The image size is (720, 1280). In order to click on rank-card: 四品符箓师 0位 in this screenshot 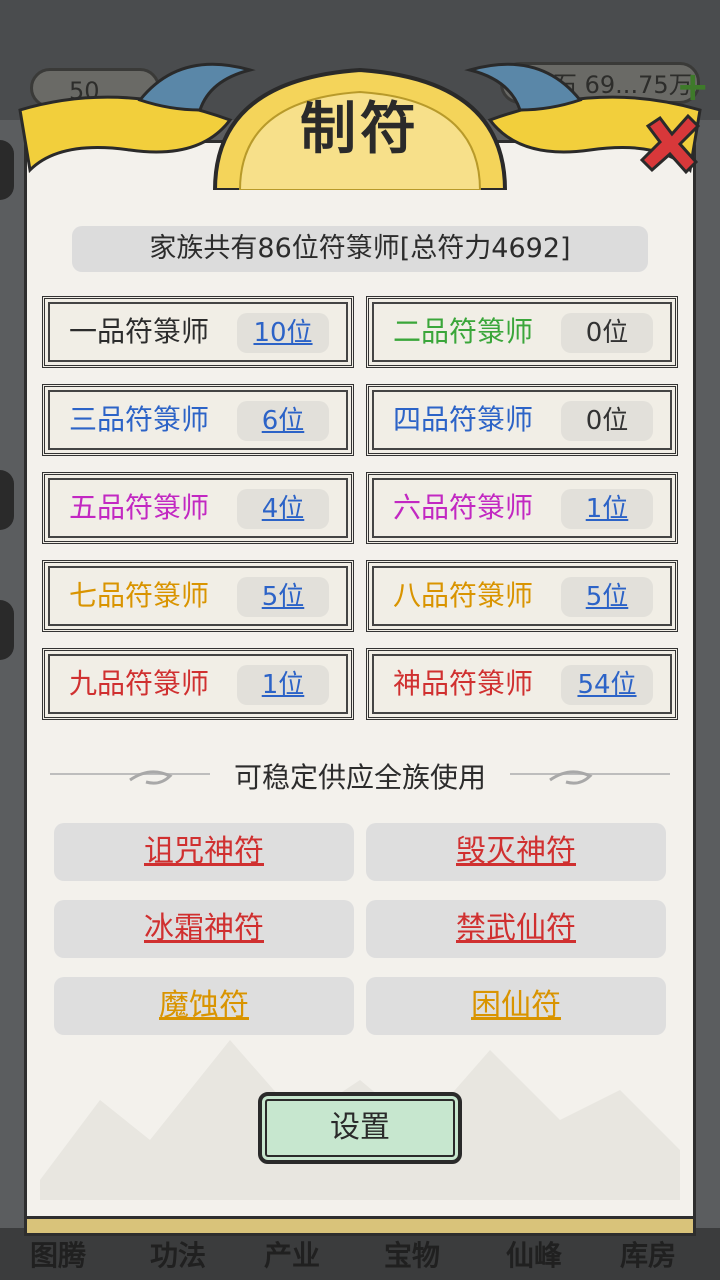, I will do `click(522, 420)`.